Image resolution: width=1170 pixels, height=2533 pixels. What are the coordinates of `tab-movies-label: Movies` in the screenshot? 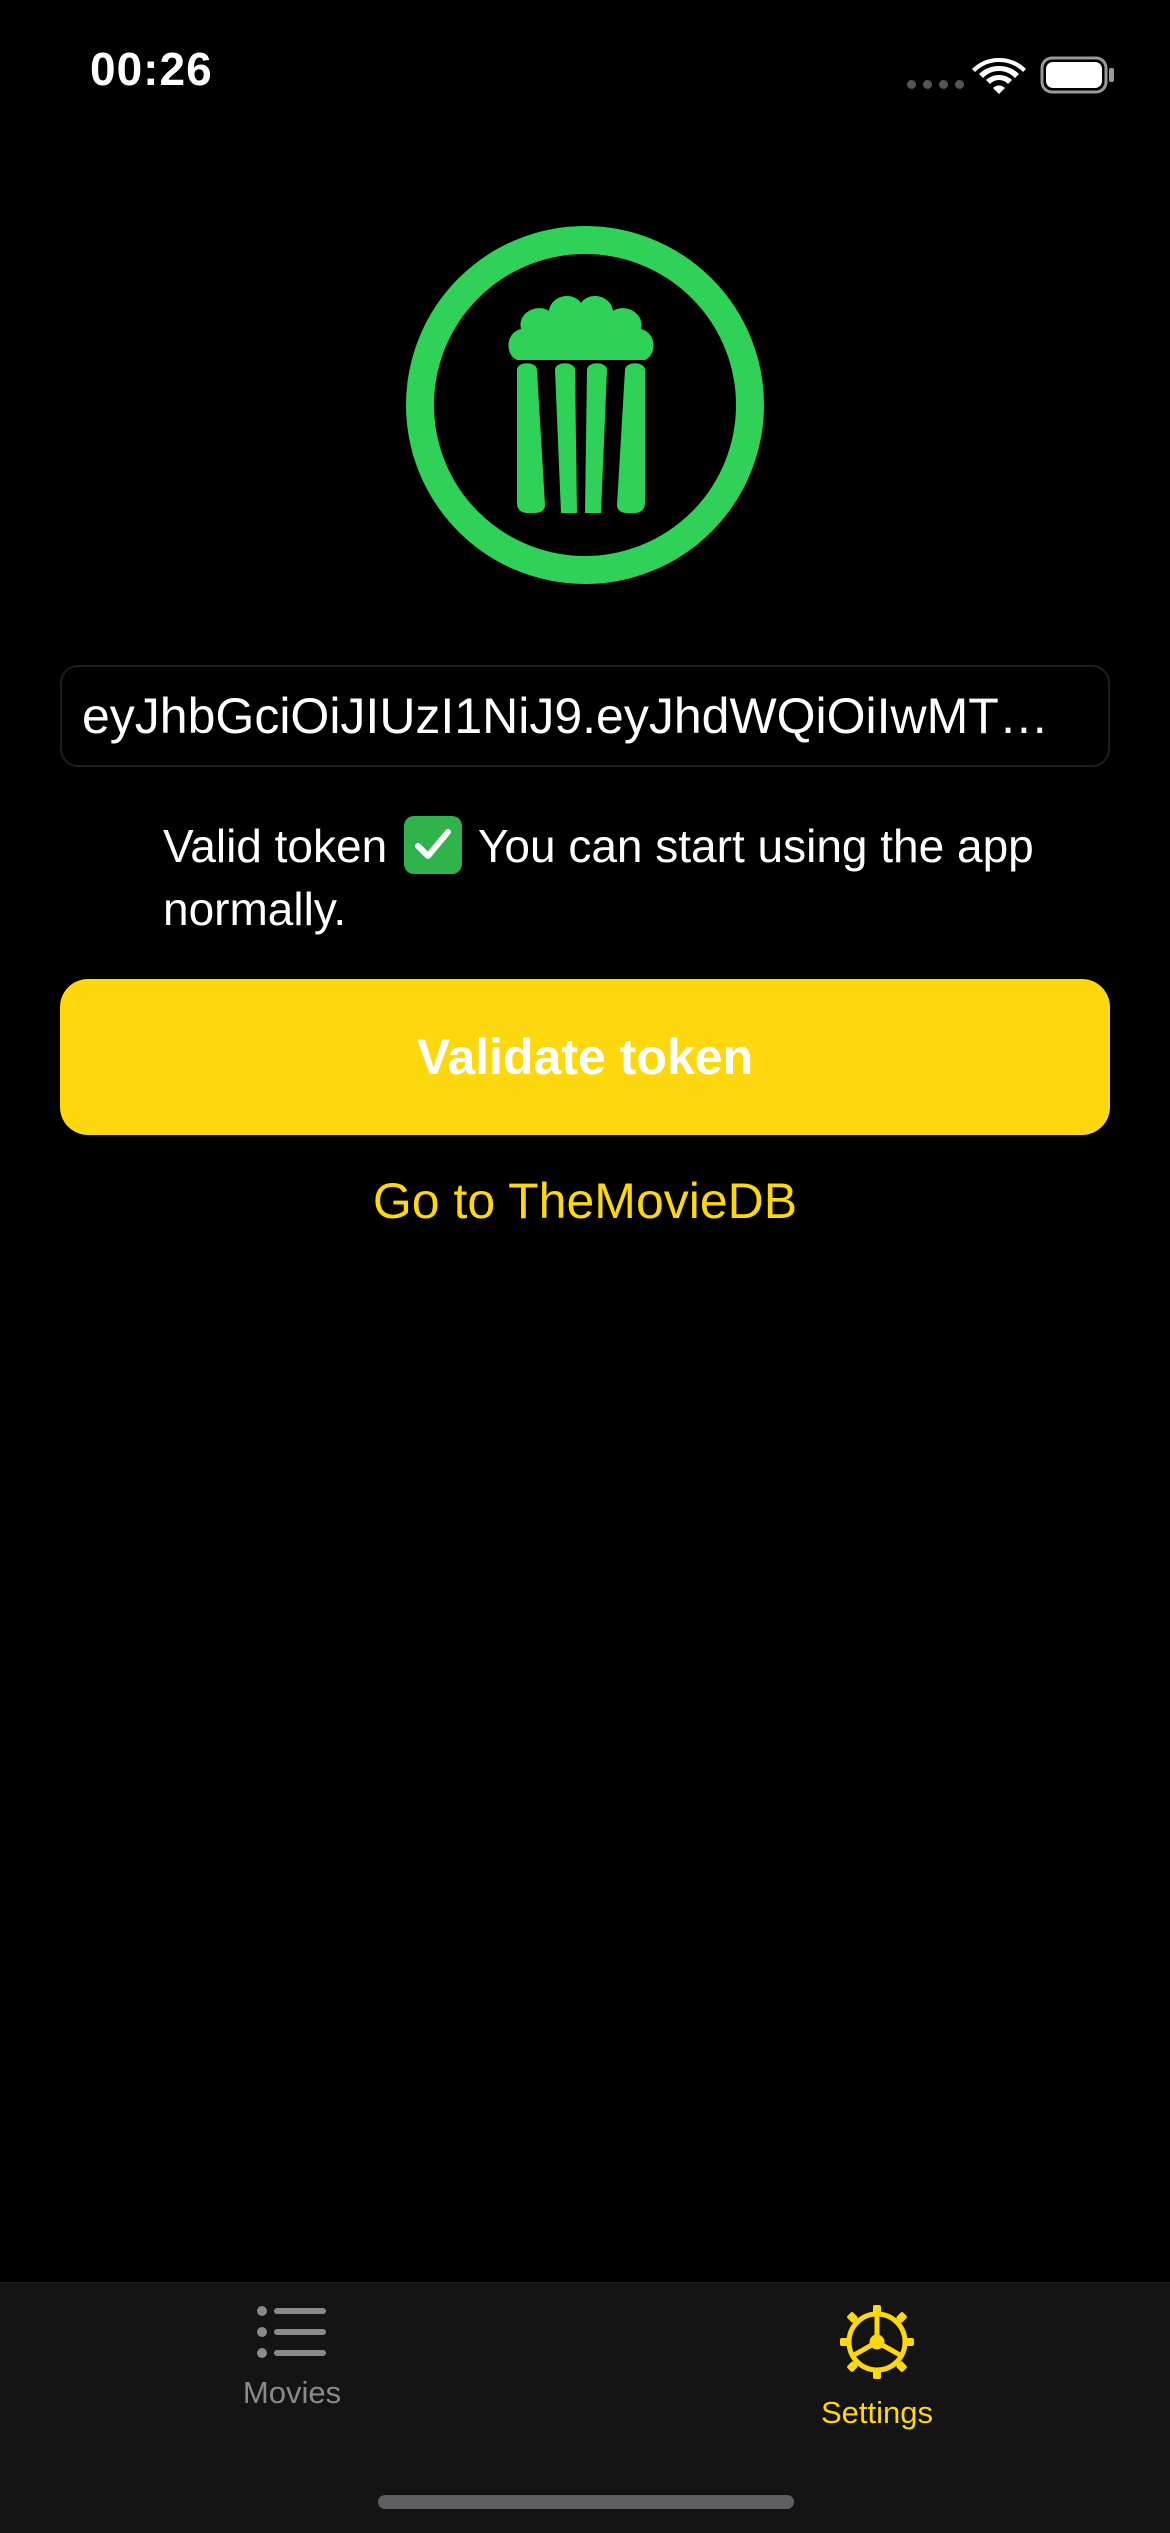 It's located at (292, 2392).